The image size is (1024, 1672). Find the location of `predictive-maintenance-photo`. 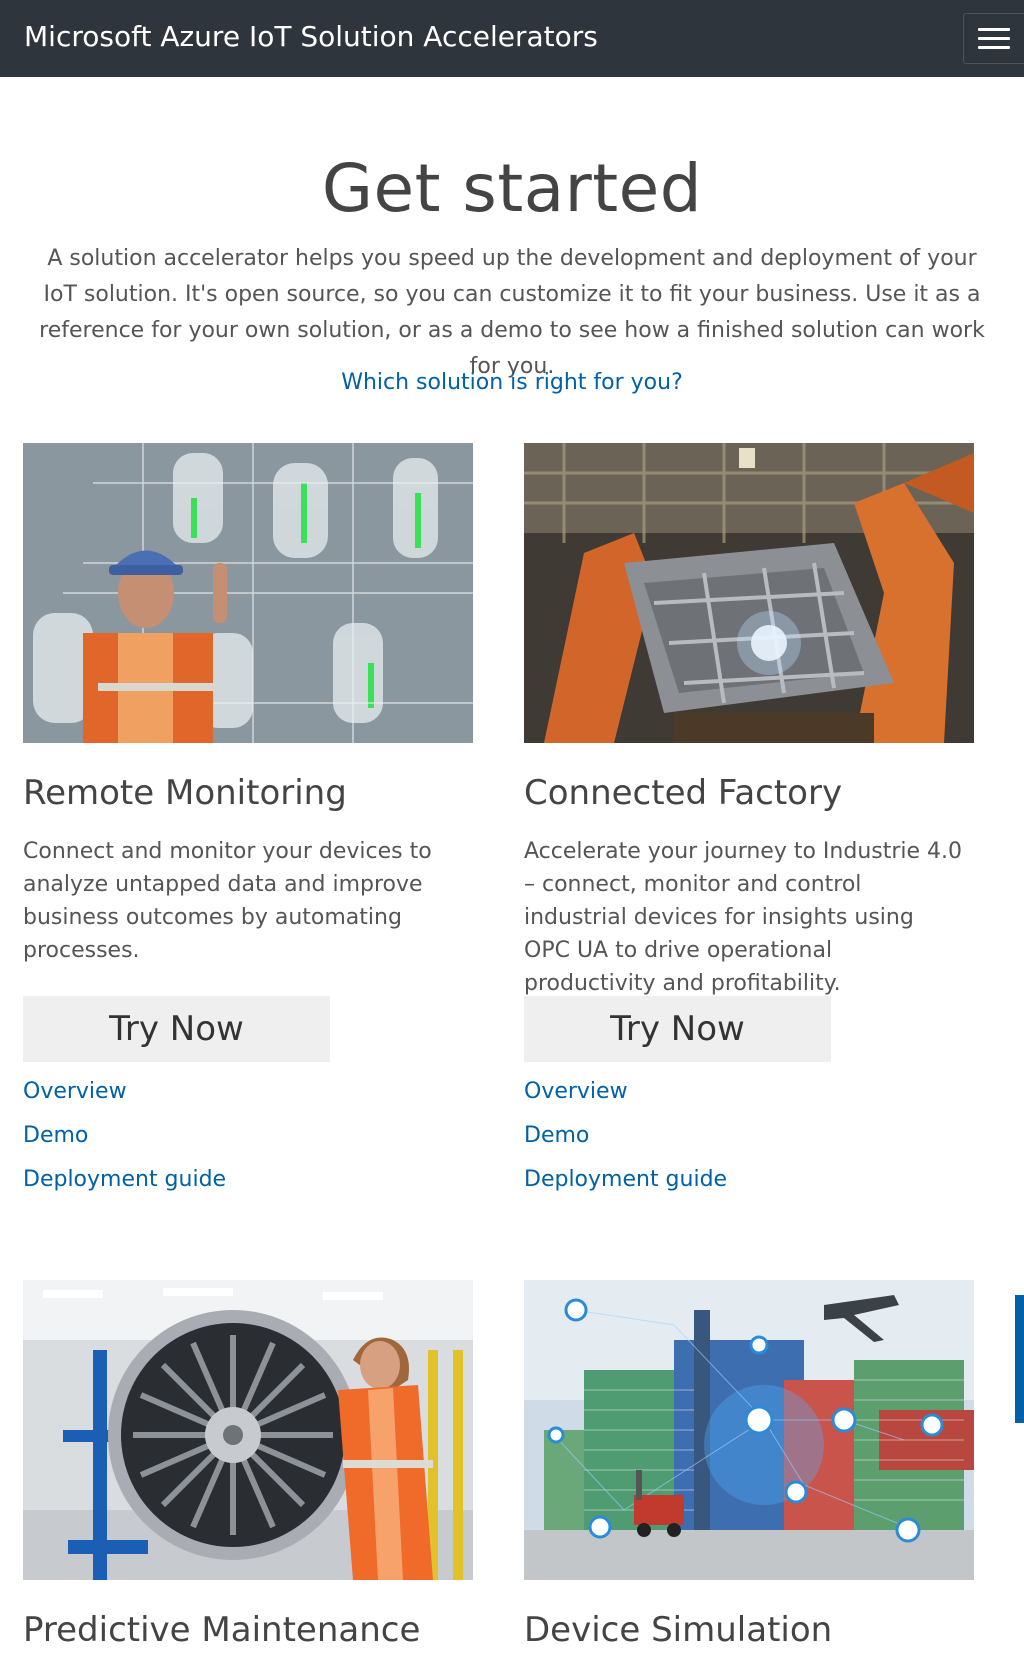

predictive-maintenance-photo is located at coordinates (248, 1430).